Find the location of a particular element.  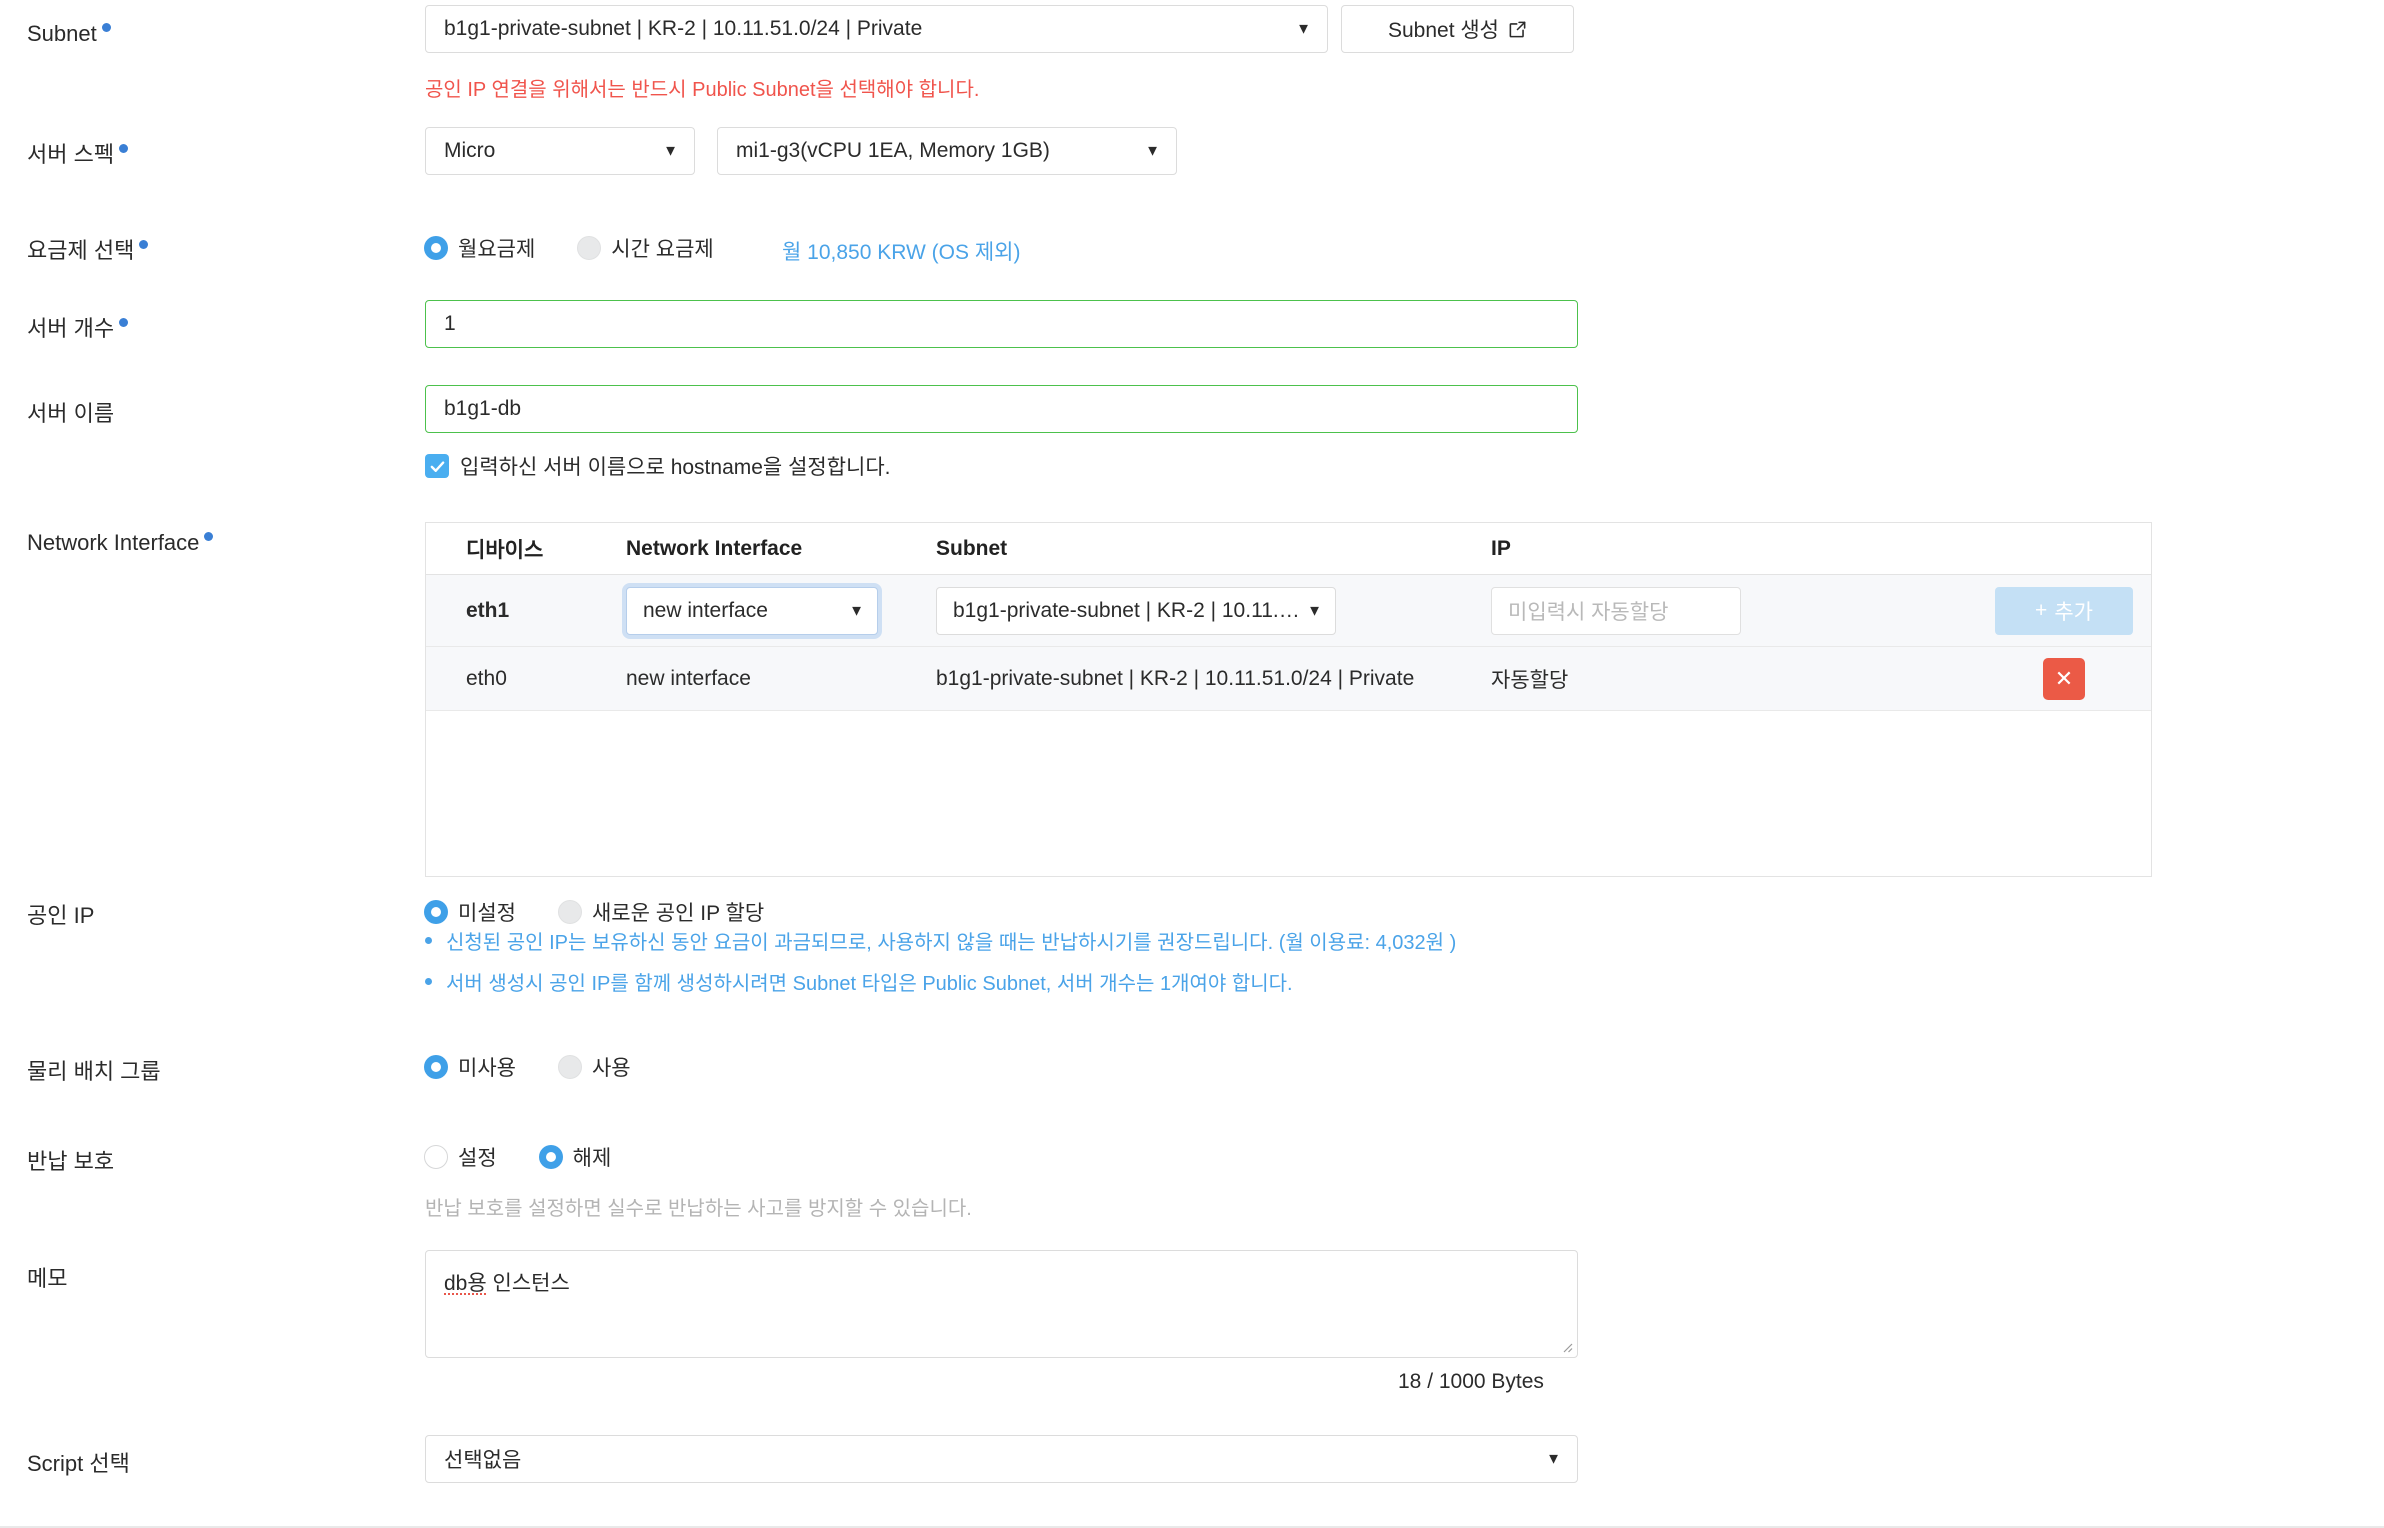

delete-interface-button: ✕ is located at coordinates (2064, 678).